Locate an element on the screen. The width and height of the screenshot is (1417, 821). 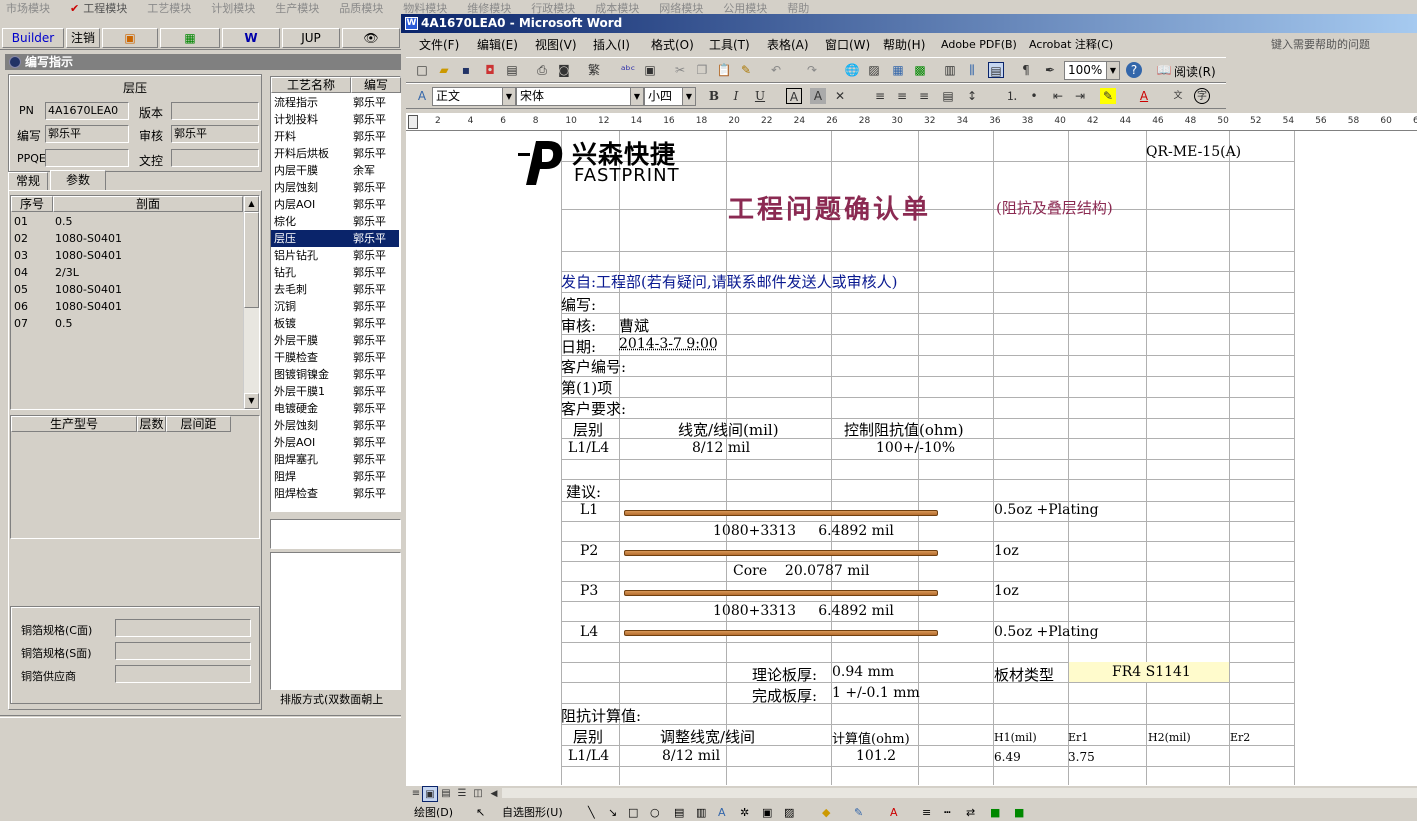
font-combo: 宋体 ▼ is located at coordinates (580, 96).